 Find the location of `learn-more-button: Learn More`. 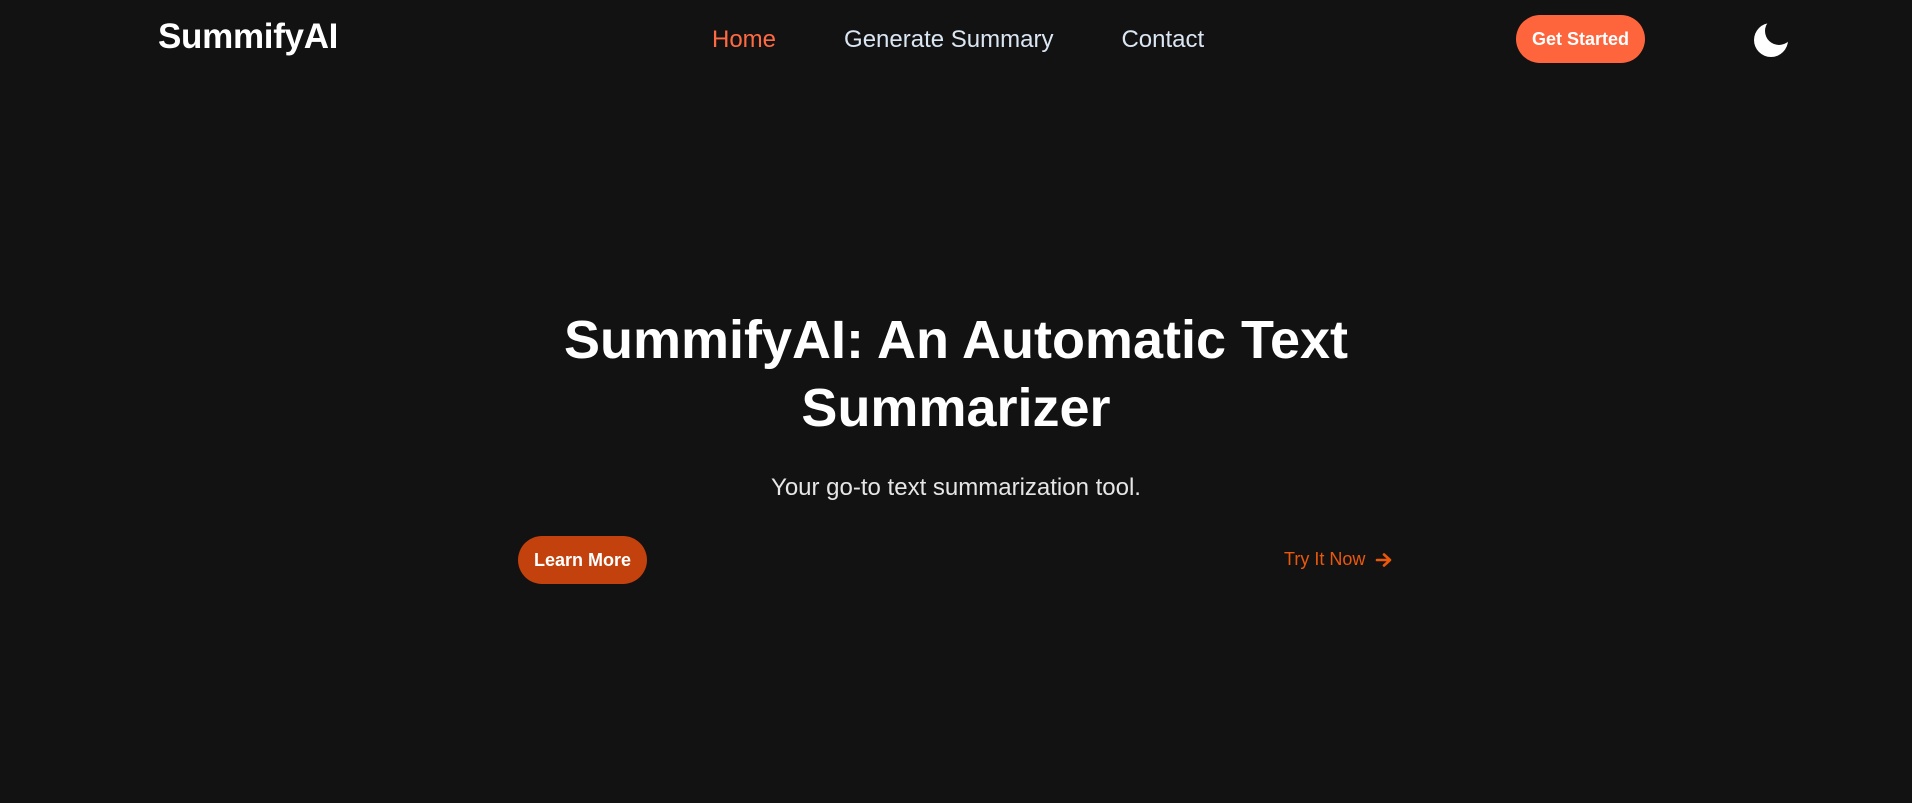

learn-more-button: Learn More is located at coordinates (582, 560).